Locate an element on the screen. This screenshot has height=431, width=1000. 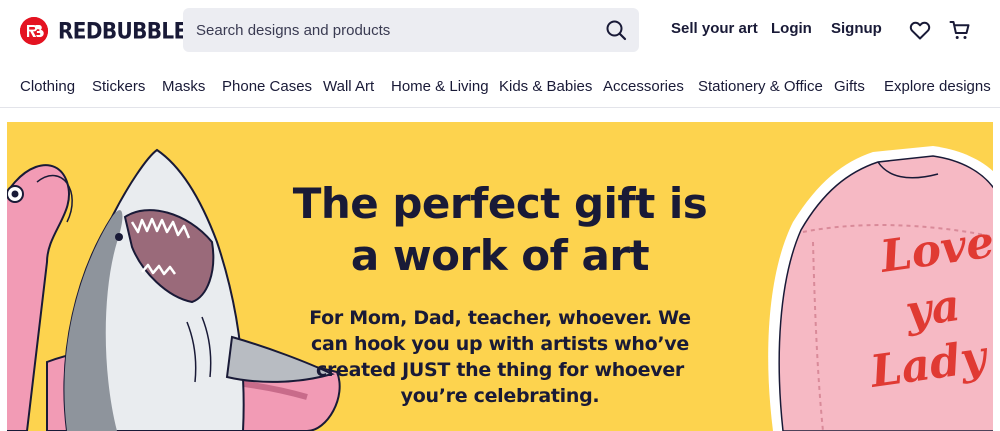
nav-item-kids-babies: Kids & Babies is located at coordinates (545, 86).